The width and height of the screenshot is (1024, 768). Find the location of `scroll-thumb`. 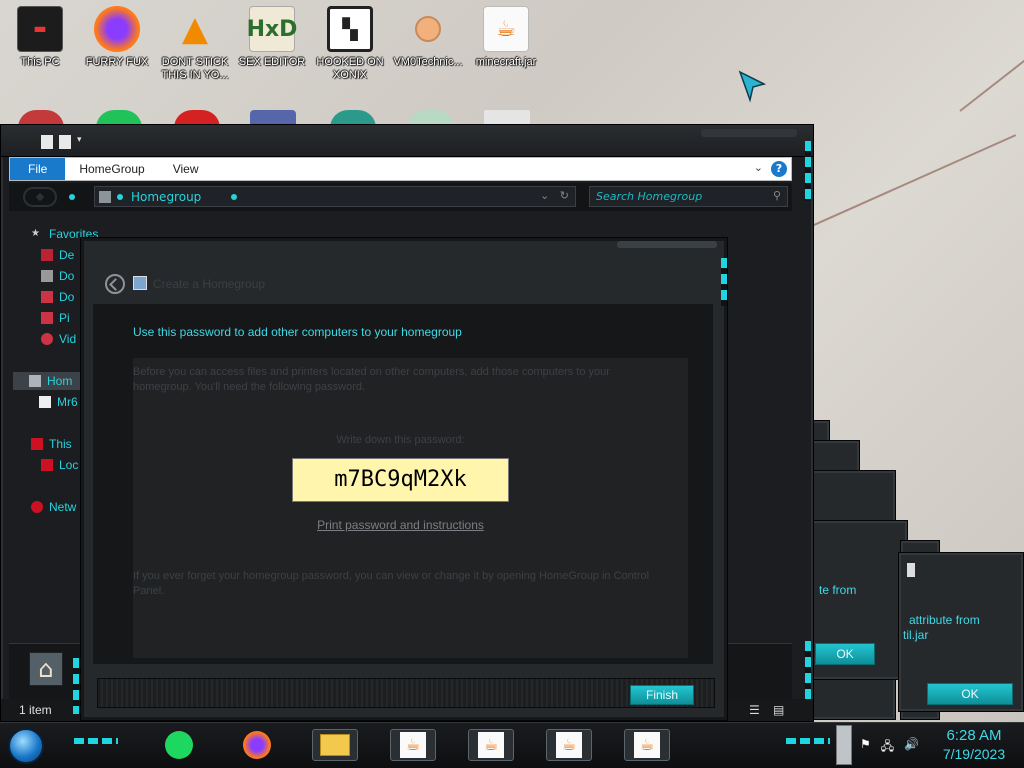

scroll-thumb is located at coordinates (911, 570).